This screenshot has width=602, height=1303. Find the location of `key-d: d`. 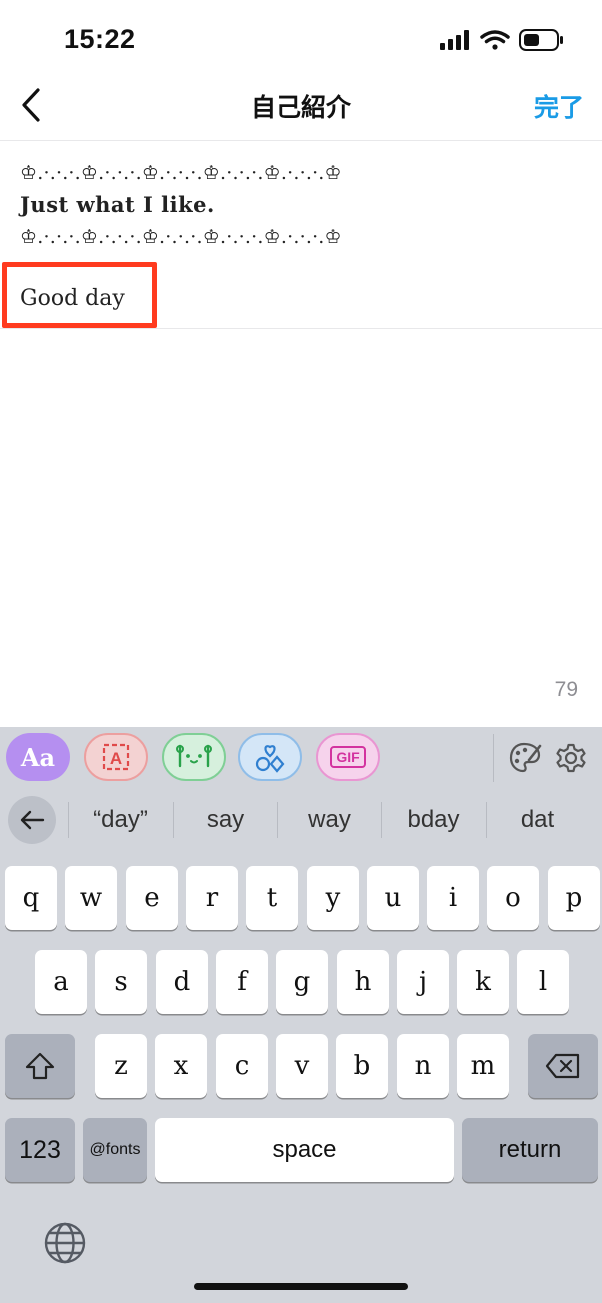

key-d: d is located at coordinates (182, 982).